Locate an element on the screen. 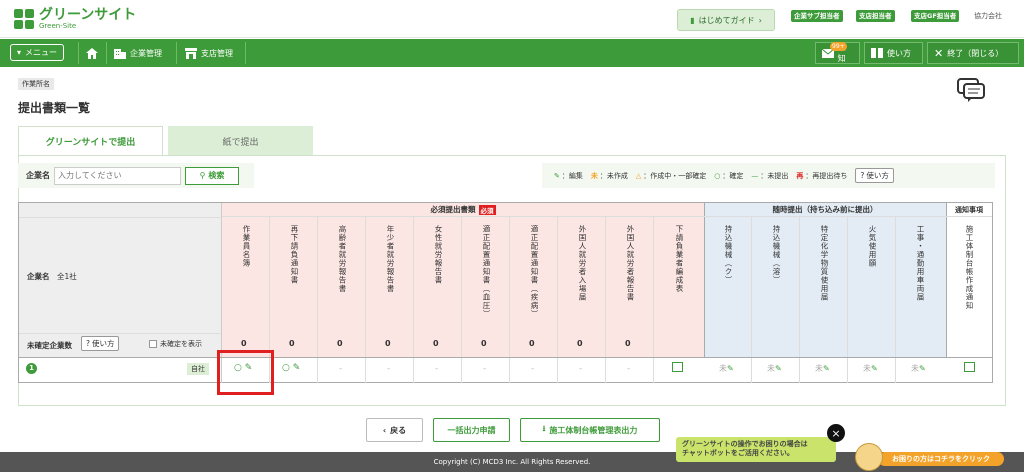 This screenshot has width=1024, height=472. col-header-placement-disease: 適正配置通知書（疾病） is located at coordinates (534, 272).